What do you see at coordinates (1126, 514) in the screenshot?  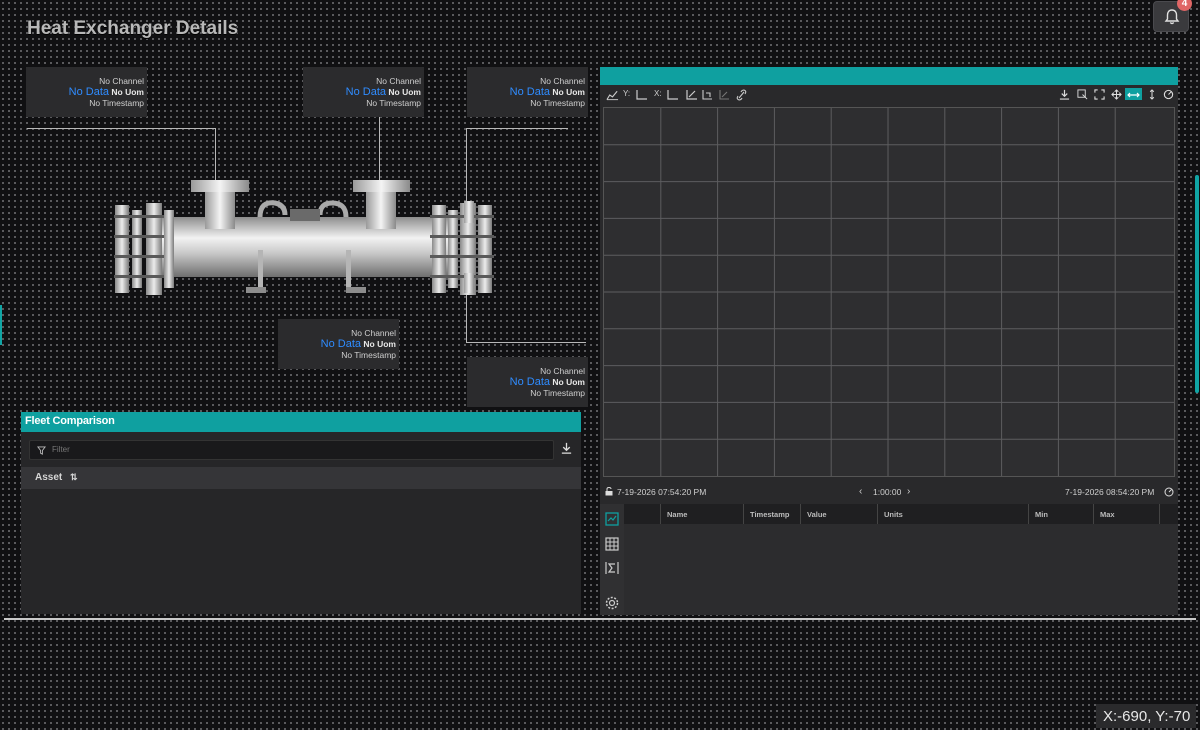 I see `column-header-max: Max` at bounding box center [1126, 514].